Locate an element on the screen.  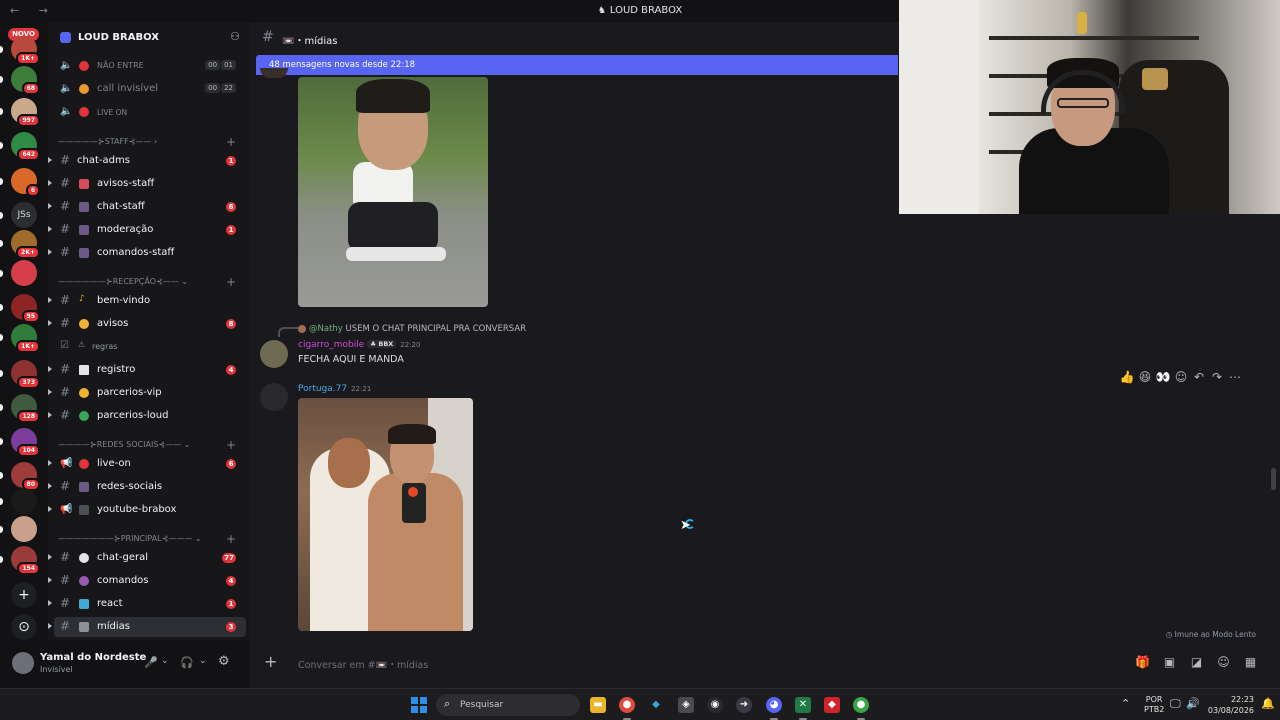
server-icon: 104 is located at coordinates (25, 442).